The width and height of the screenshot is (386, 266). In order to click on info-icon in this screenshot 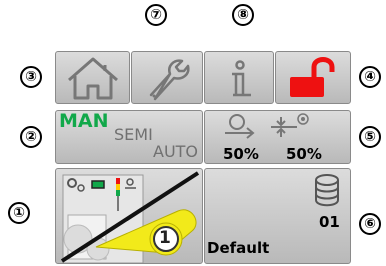, I will do `click(241, 78)`.